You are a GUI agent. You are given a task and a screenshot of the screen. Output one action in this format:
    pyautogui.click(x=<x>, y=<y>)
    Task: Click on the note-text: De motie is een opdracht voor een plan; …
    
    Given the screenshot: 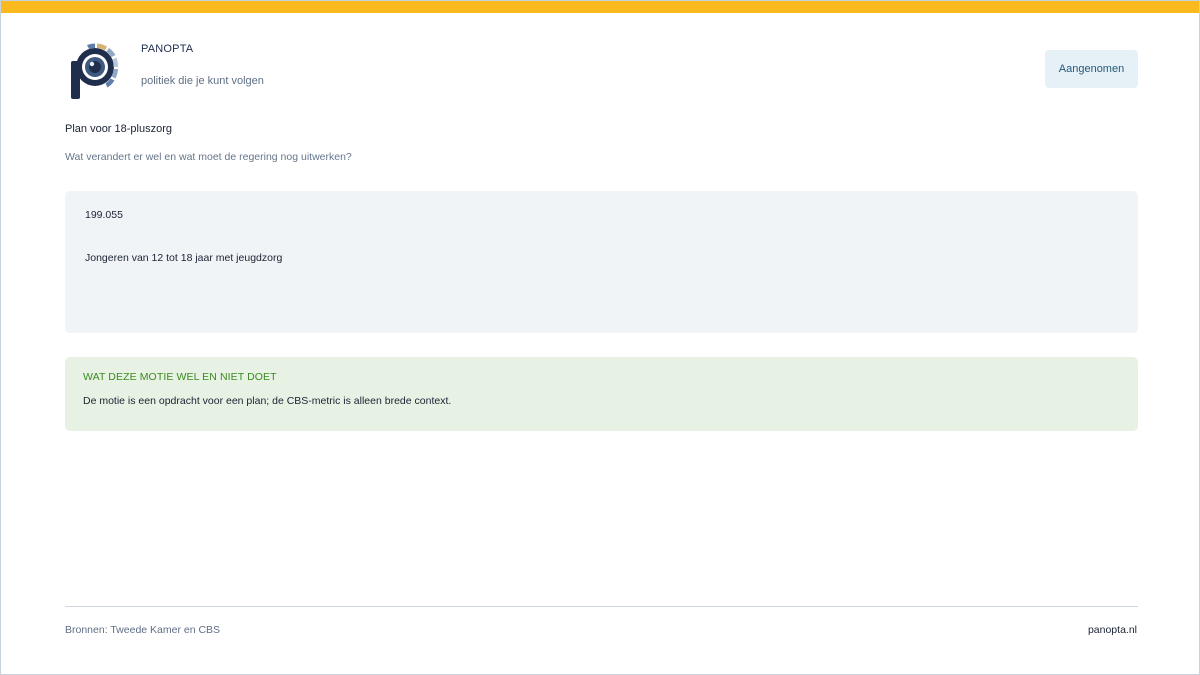 What is the action you would take?
    pyautogui.click(x=267, y=401)
    